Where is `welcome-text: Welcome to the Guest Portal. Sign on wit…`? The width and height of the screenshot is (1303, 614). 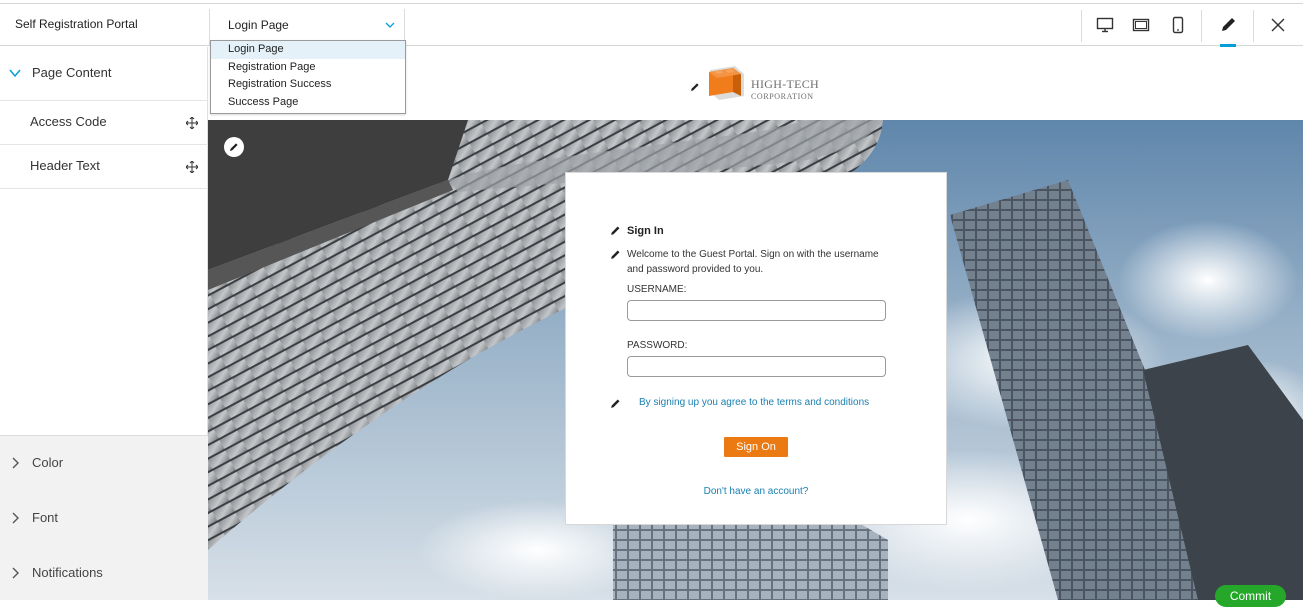 welcome-text: Welcome to the Guest Portal. Sign on wit… is located at coordinates (753, 262).